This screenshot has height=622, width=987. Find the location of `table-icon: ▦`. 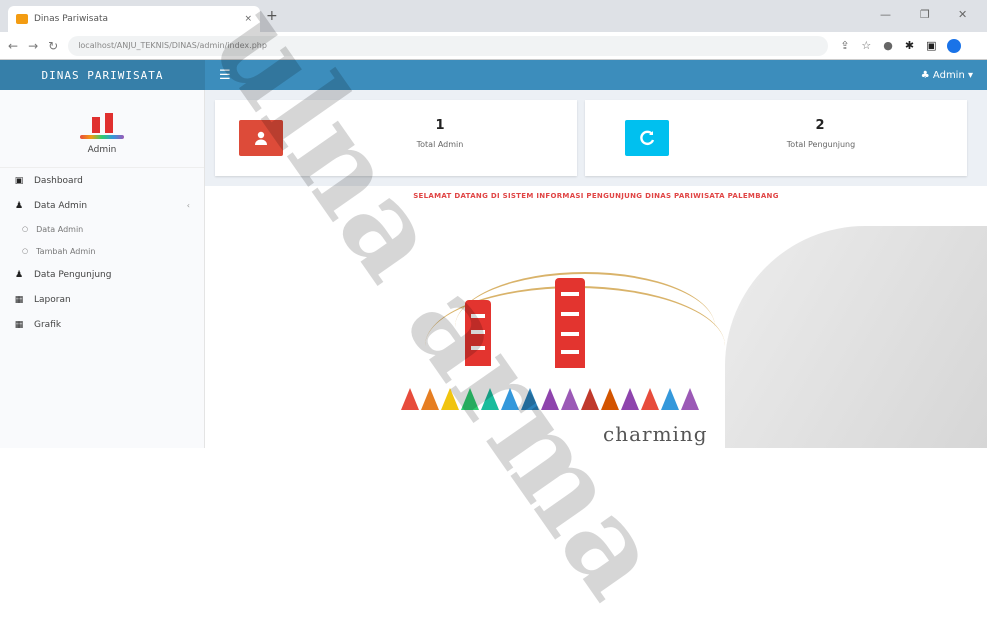

table-icon: ▦ is located at coordinates (19, 299).